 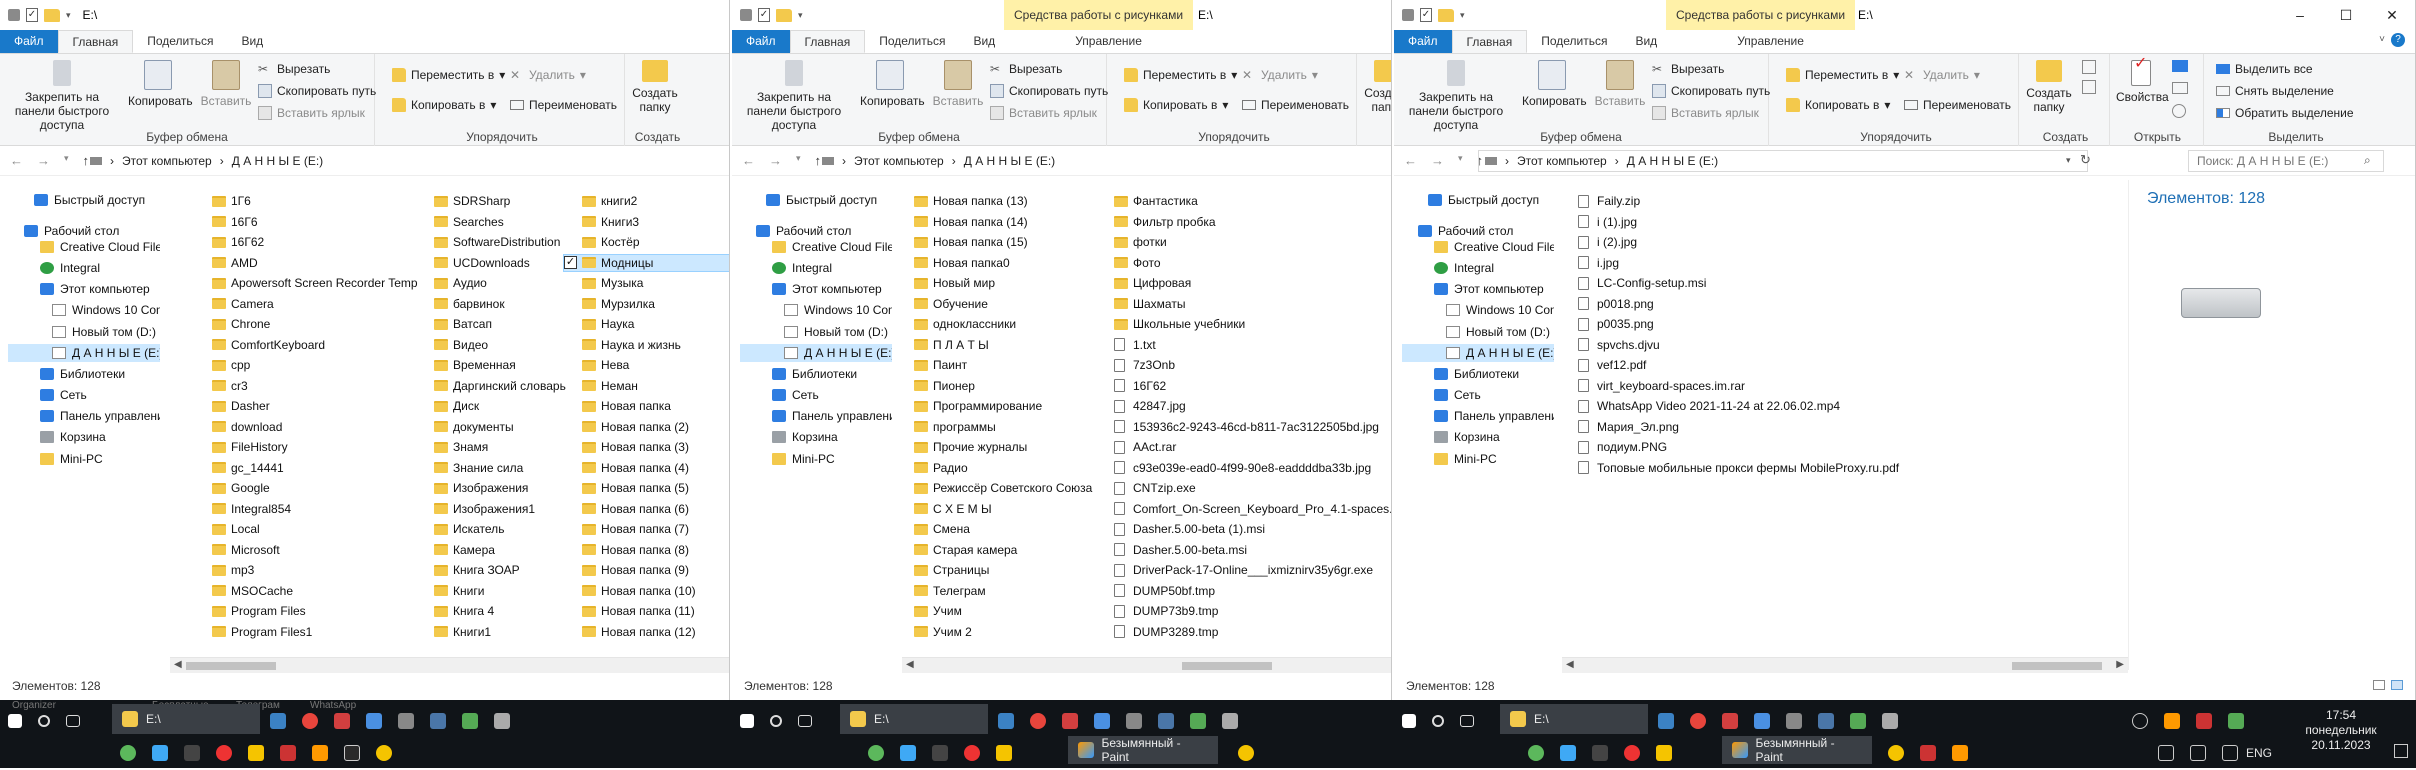 What do you see at coordinates (1494, 247) in the screenshot?
I see `nav-creative-cloud: Creative Cloud Files` at bounding box center [1494, 247].